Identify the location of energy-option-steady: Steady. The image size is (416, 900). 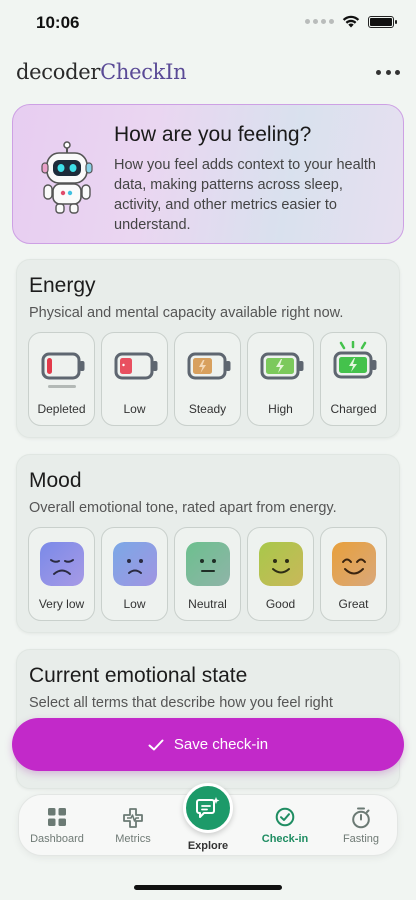
(207, 379).